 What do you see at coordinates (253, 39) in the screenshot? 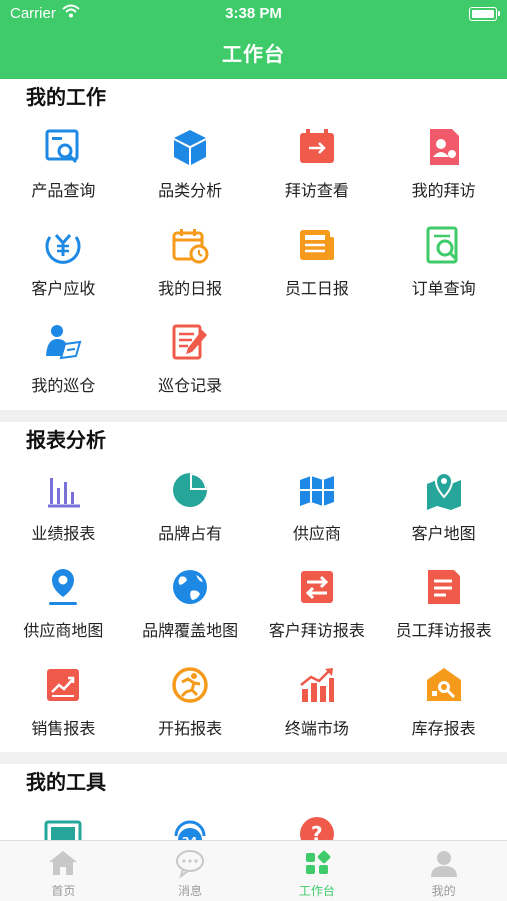
I see `header: Carrier 3:38 PM 工作台` at bounding box center [253, 39].